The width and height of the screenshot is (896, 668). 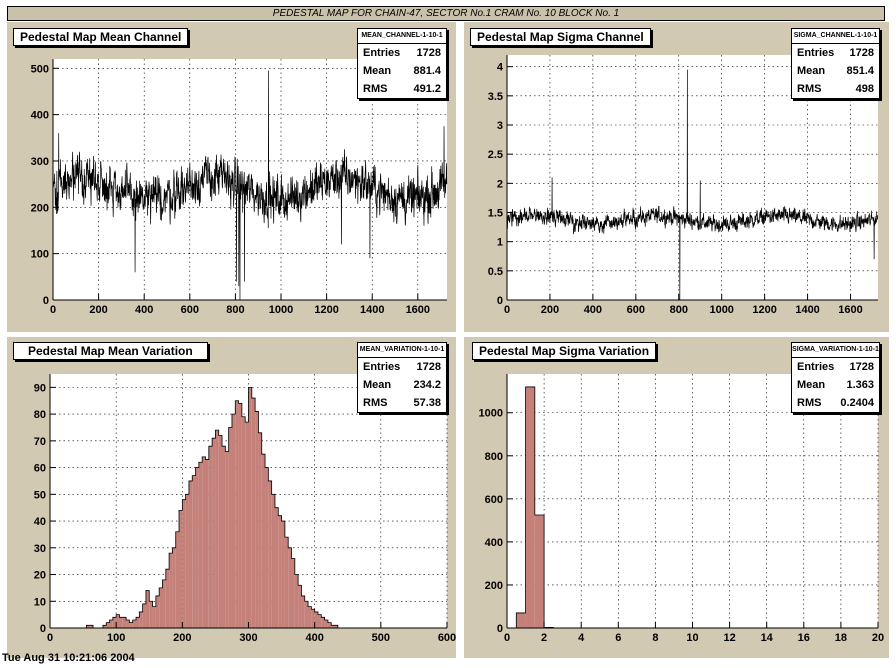 I want to click on stats-rms-label: RMS, so click(x=375, y=403).